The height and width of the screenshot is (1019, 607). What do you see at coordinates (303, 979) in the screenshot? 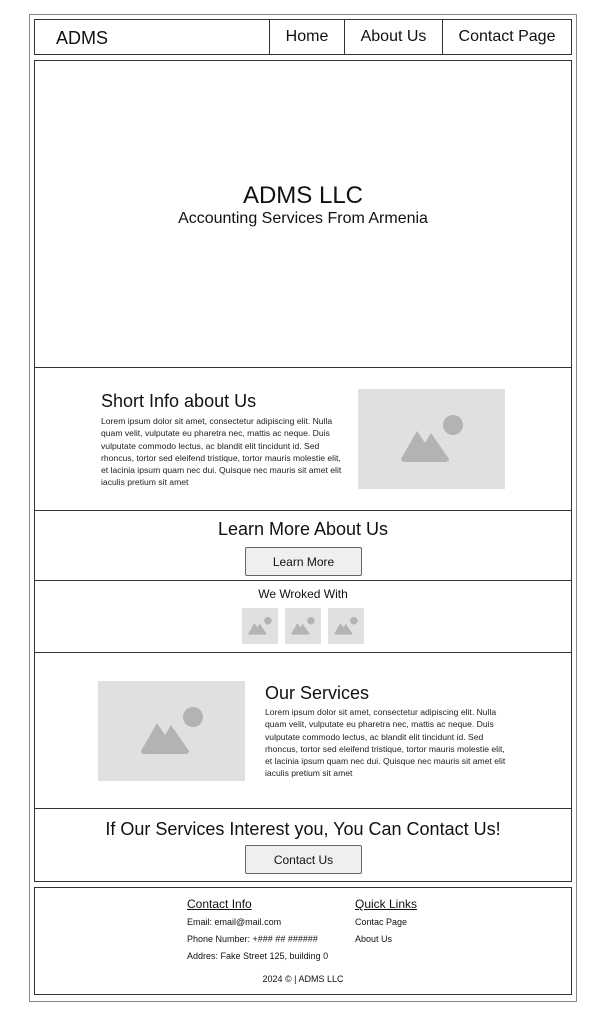
I see `footer-copyright: 2024 © | ADMS LLC` at bounding box center [303, 979].